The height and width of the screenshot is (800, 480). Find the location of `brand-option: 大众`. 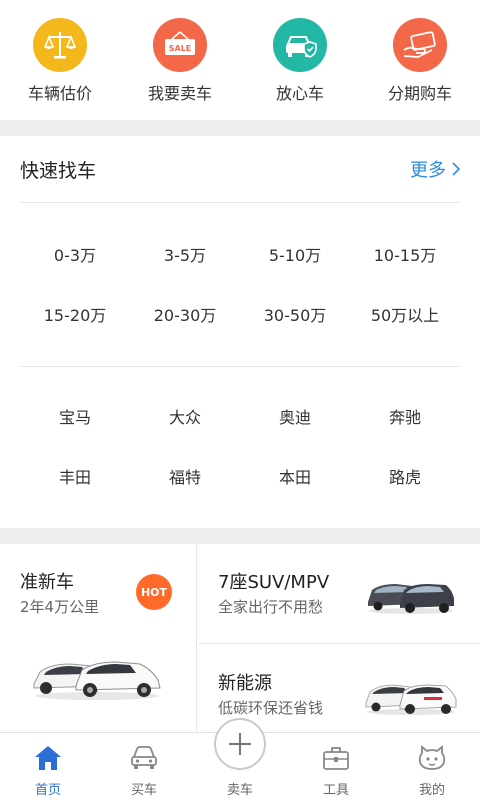

brand-option: 大众 is located at coordinates (185, 416).